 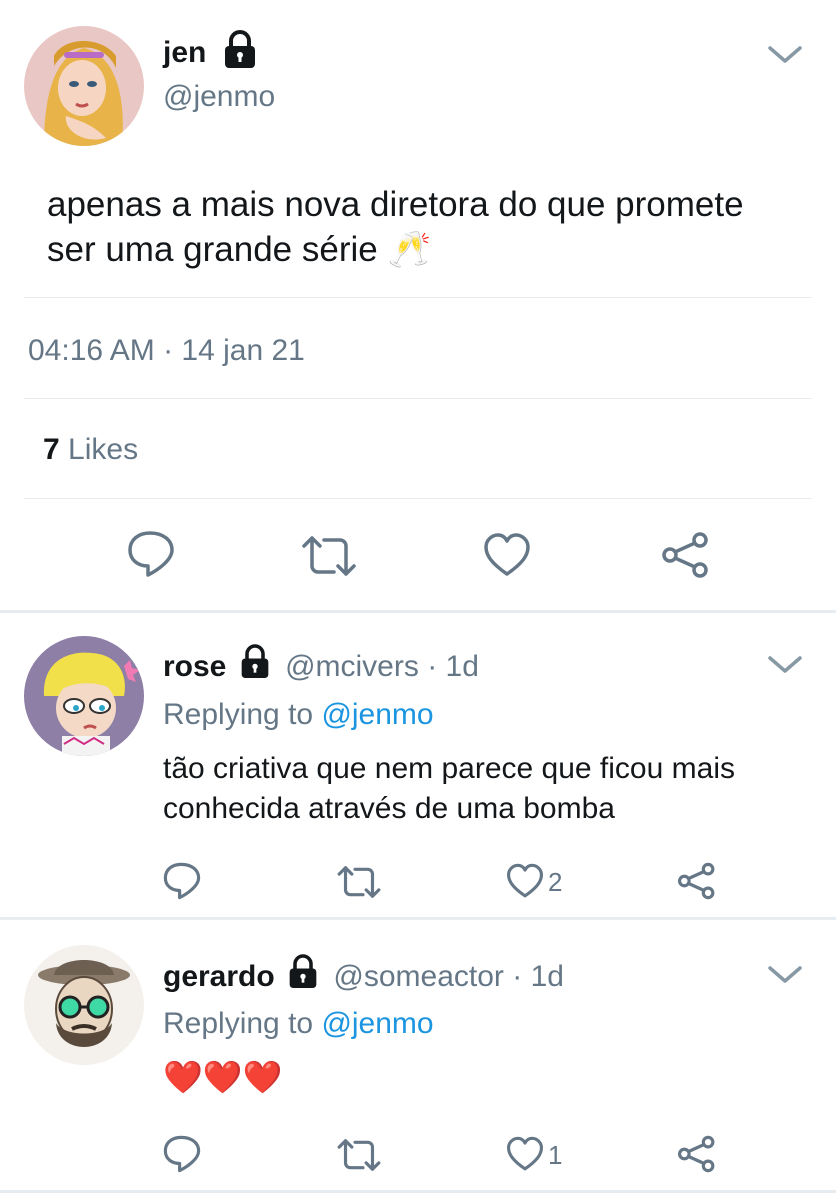 What do you see at coordinates (555, 1155) in the screenshot?
I see `like-count: 1` at bounding box center [555, 1155].